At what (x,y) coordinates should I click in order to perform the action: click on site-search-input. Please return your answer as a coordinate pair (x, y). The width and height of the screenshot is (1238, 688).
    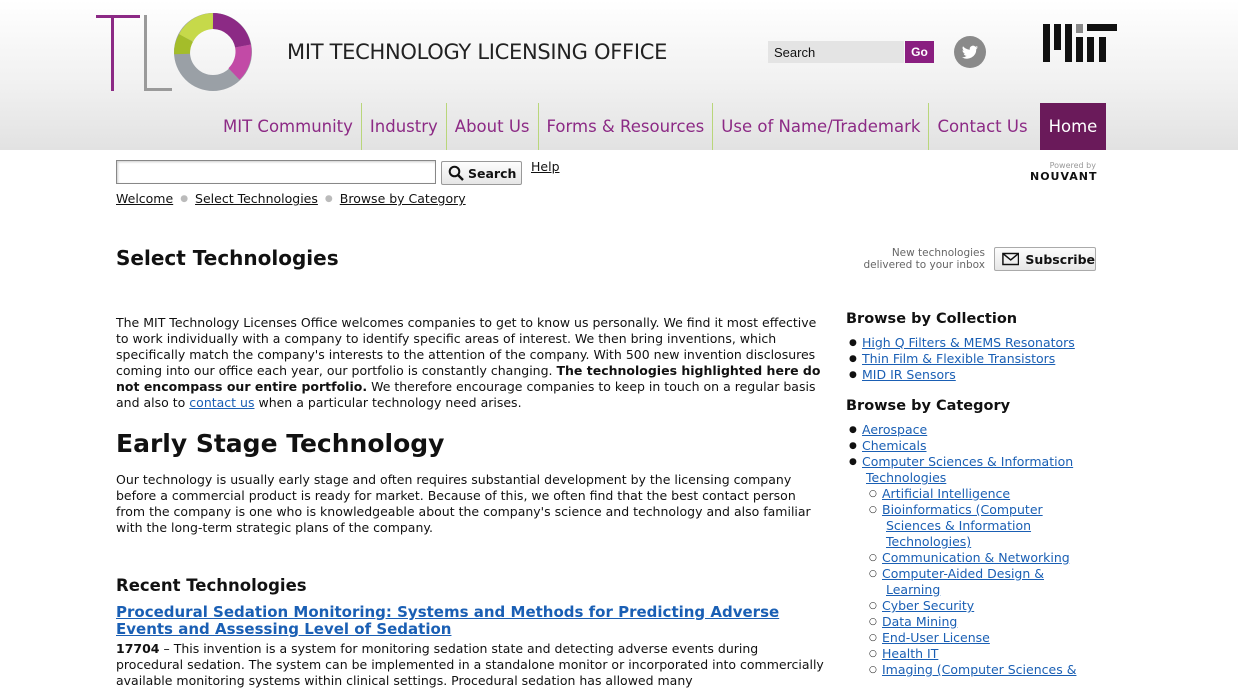
    Looking at the image, I should click on (836, 52).